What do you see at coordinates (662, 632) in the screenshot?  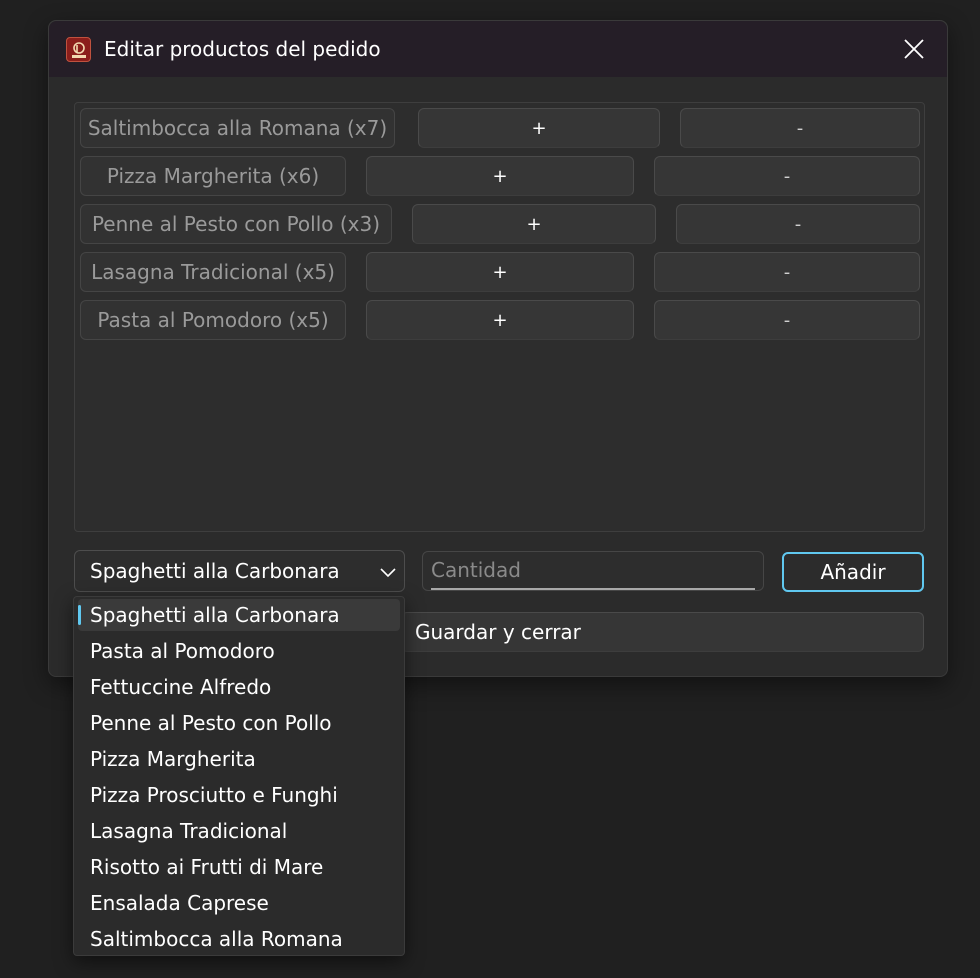 I see `save-and-close-button: Guardar y cerrar` at bounding box center [662, 632].